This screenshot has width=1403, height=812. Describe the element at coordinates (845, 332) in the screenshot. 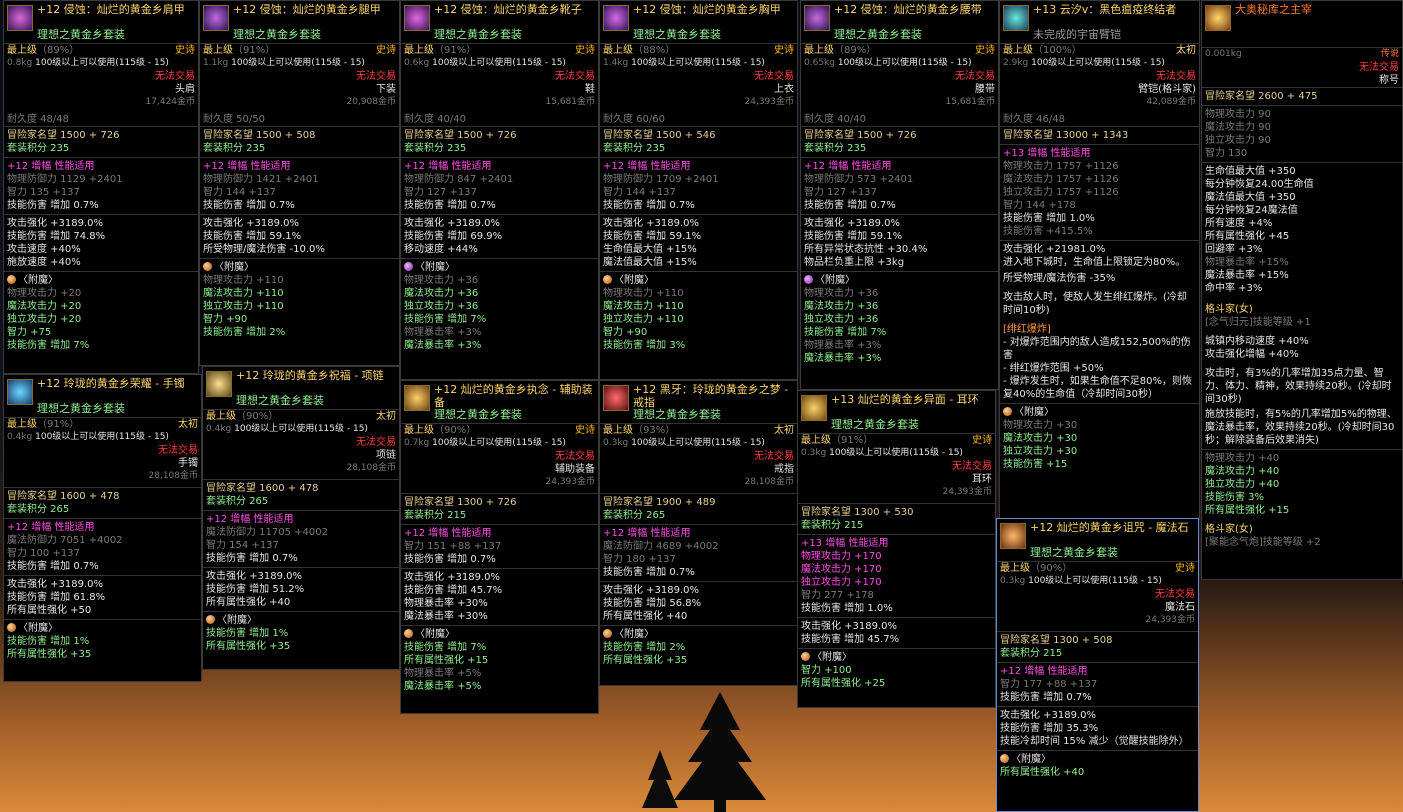

I see `enchant-line: 技能伤害 增加 7%` at that location.